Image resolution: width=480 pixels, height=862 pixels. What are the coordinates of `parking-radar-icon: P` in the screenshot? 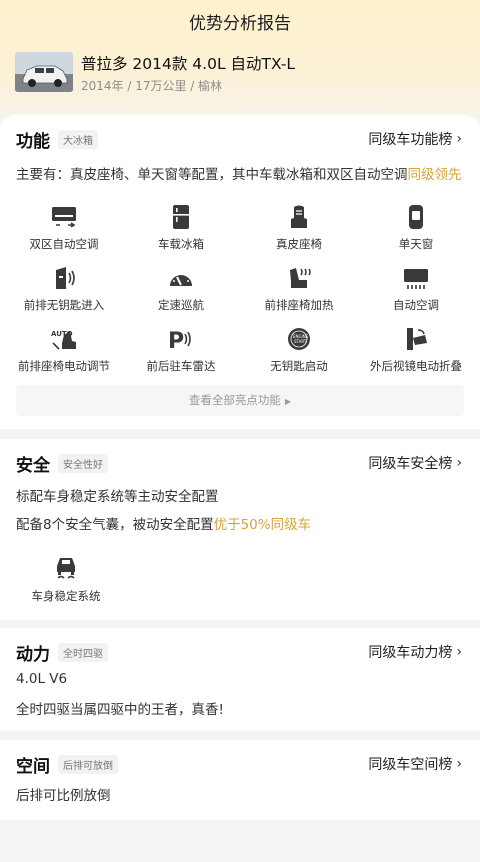 It's located at (179, 341).